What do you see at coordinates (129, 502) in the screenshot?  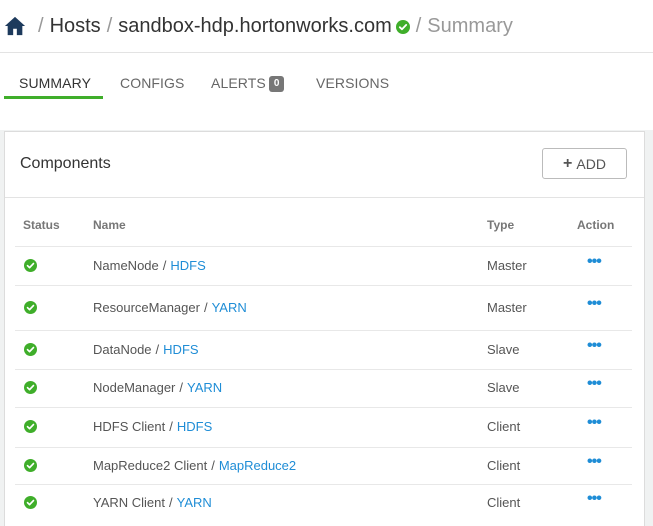 I see `component-label: YARN Client` at bounding box center [129, 502].